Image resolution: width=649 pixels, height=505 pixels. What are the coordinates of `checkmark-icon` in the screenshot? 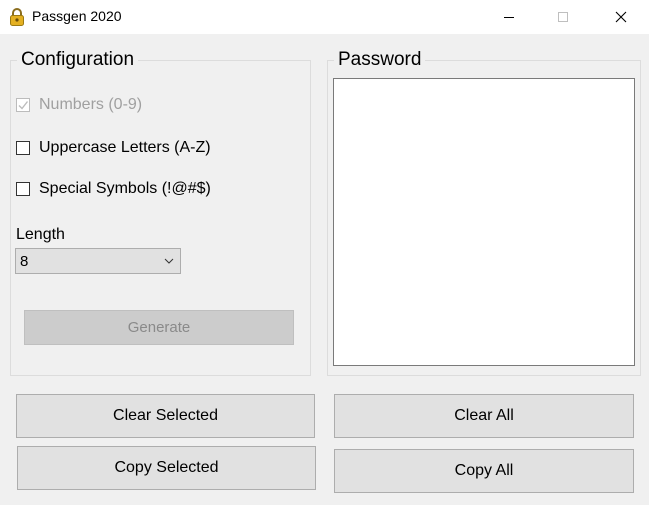 It's located at (23, 105).